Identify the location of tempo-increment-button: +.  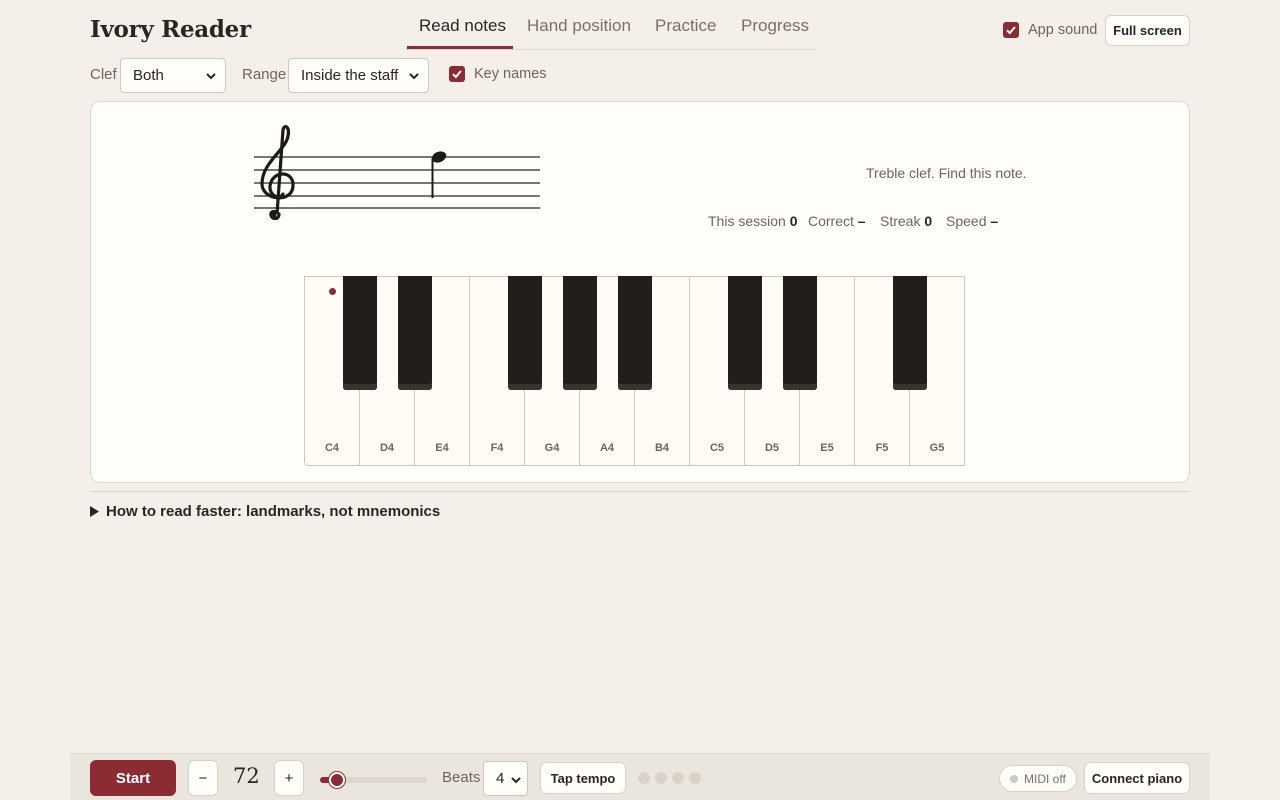
(289, 778).